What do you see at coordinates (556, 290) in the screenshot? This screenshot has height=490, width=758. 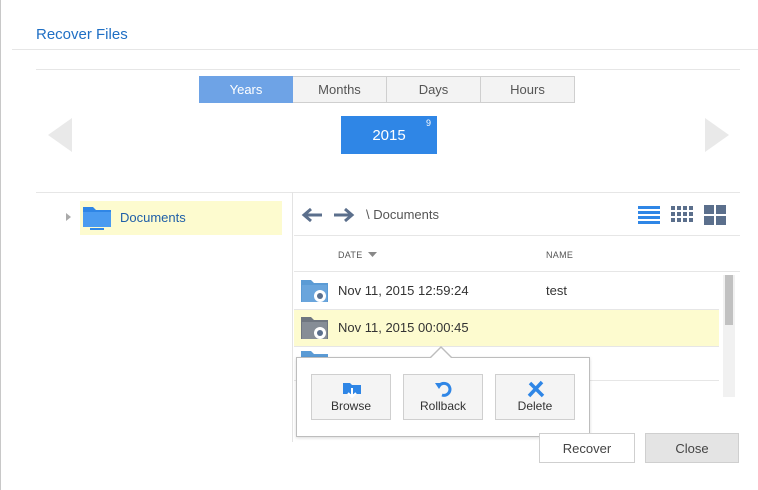 I see `row-name: test` at bounding box center [556, 290].